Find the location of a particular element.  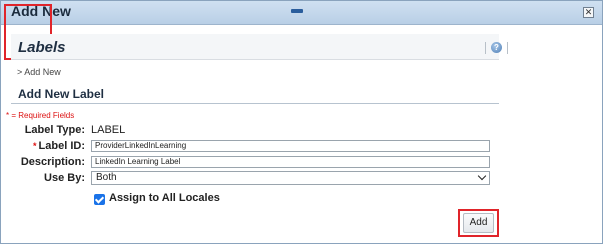

use-by-selected: Both is located at coordinates (106, 177).